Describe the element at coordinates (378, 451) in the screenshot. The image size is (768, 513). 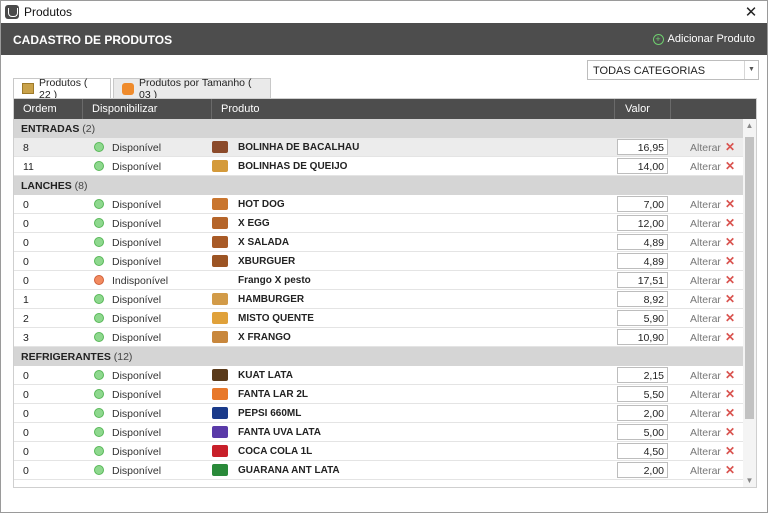
I see `table-row: 0 Disponível COCA COLA 1L 4,50 Alterar ✕` at that location.